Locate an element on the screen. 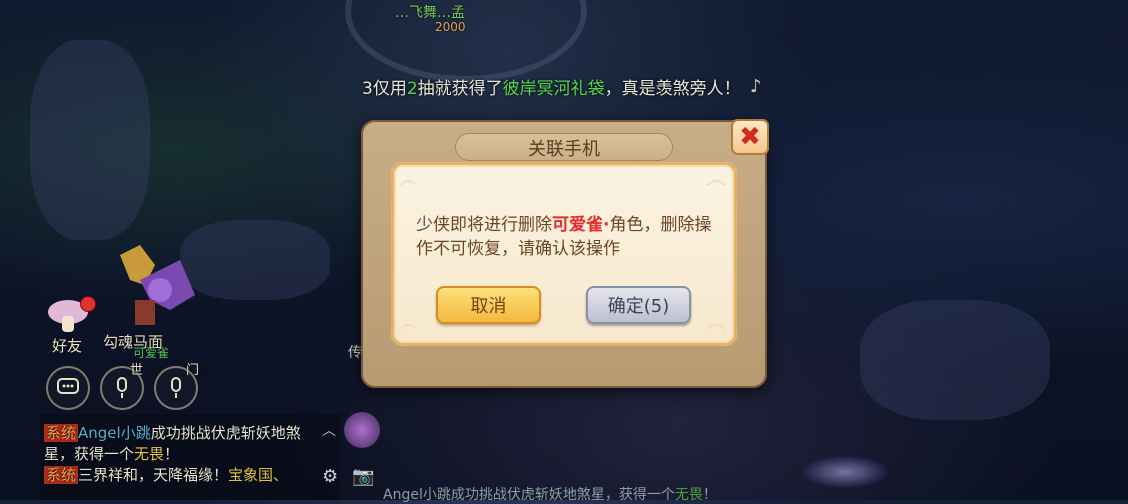 This screenshot has height=504, width=1128. chat-bubble-icon is located at coordinates (68, 388).